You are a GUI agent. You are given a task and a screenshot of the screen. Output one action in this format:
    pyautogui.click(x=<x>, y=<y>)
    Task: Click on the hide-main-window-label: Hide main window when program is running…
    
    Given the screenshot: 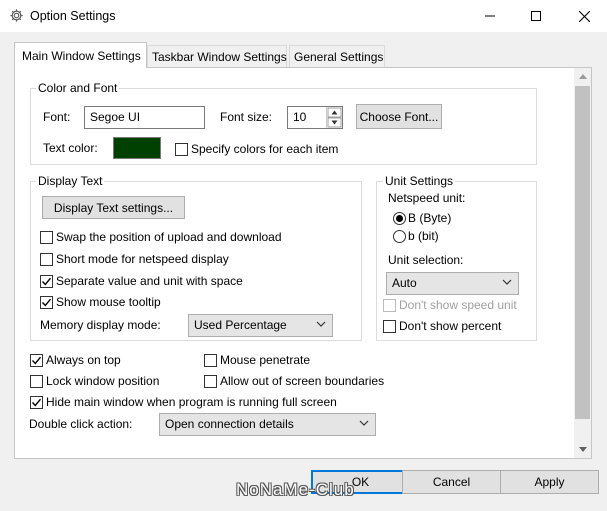 What is the action you would take?
    pyautogui.click(x=191, y=402)
    